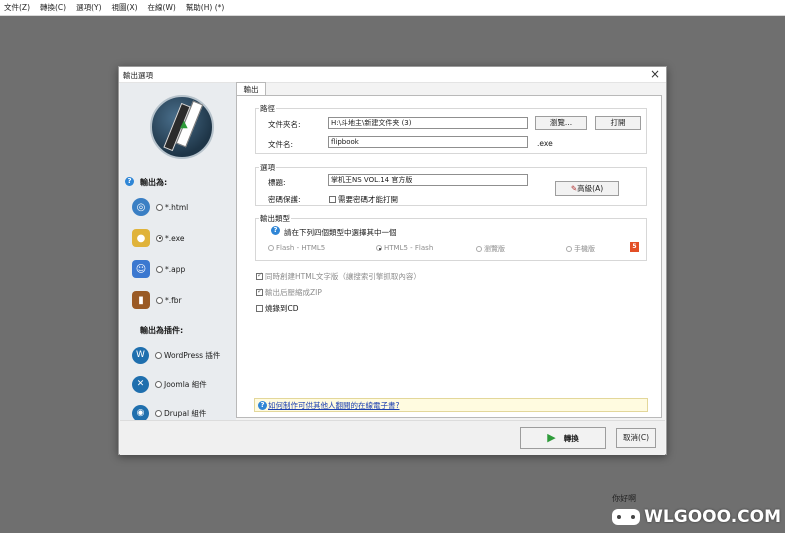  What do you see at coordinates (185, 384) in the screenshot?
I see `plugin-label-joomla: Joomla 組件` at bounding box center [185, 384].